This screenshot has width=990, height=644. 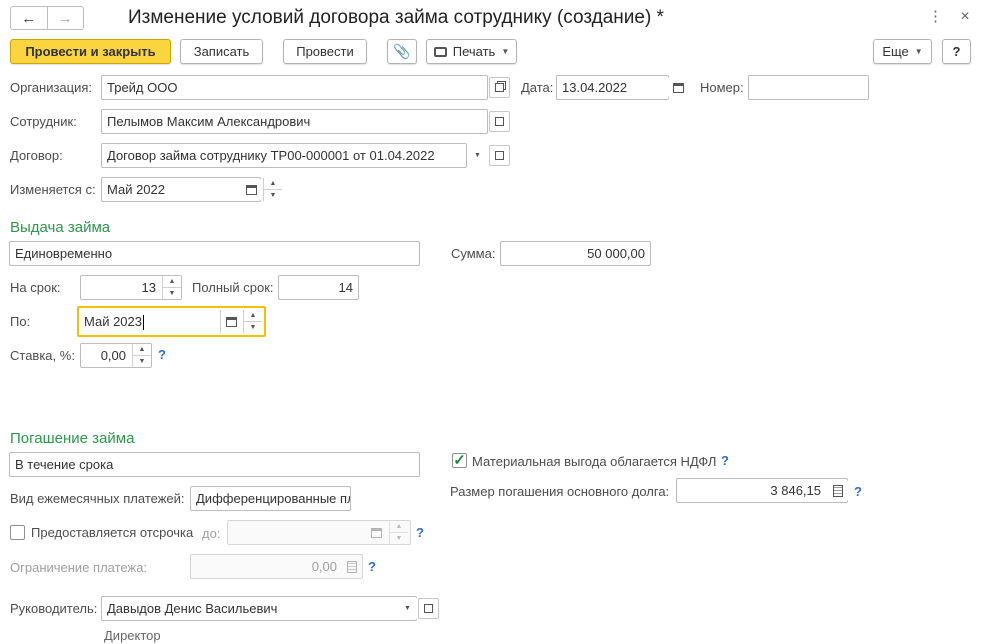 What do you see at coordinates (79, 567) in the screenshot?
I see `limit-label: Ограничение платежа:` at bounding box center [79, 567].